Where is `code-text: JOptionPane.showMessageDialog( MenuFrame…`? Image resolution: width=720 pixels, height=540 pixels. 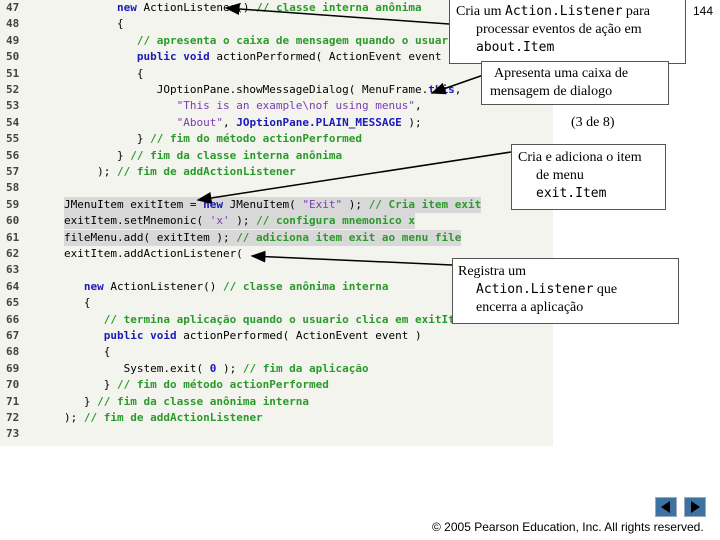
code-text: JOptionPane.showMessageDialog( MenuFrame… is located at coordinates (263, 89).